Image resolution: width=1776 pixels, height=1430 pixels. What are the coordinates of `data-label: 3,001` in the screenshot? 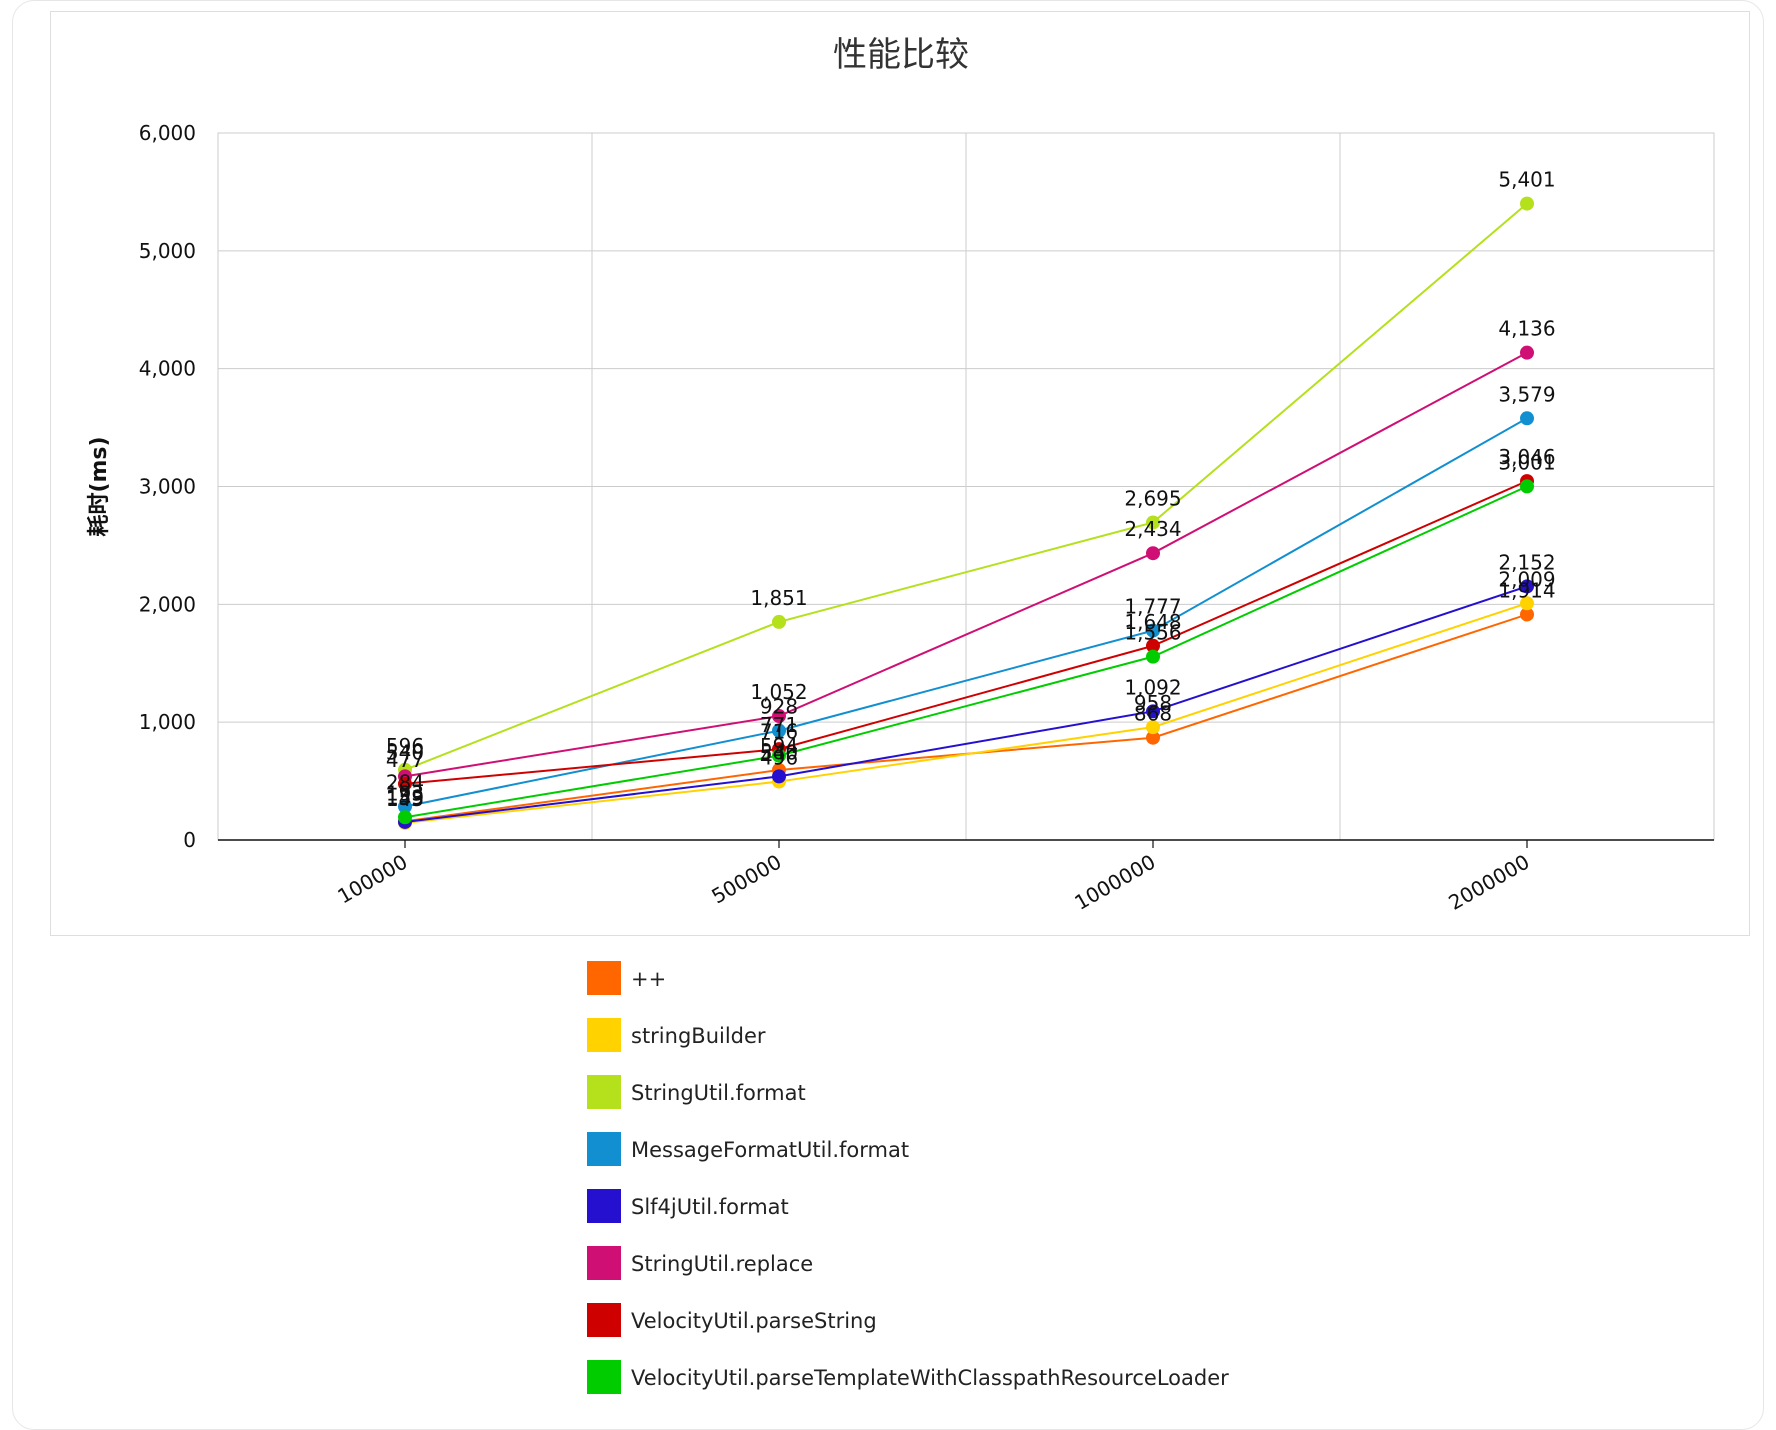 It's located at (1526, 462).